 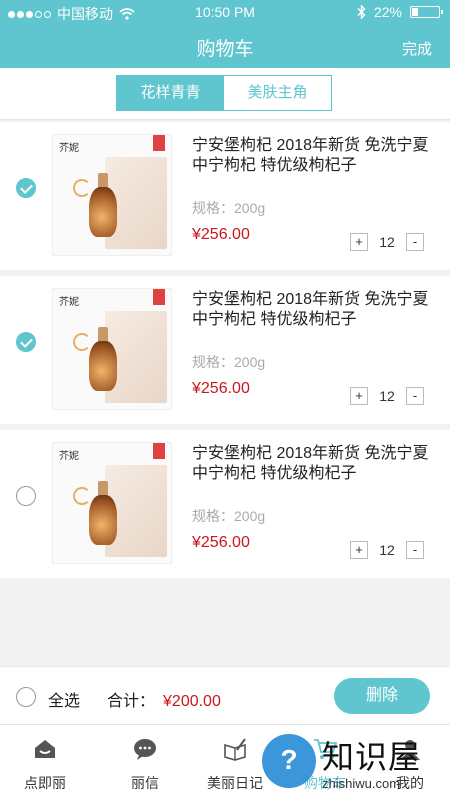 I want to click on tabbar-item-home: 点即丽, so click(x=45, y=762).